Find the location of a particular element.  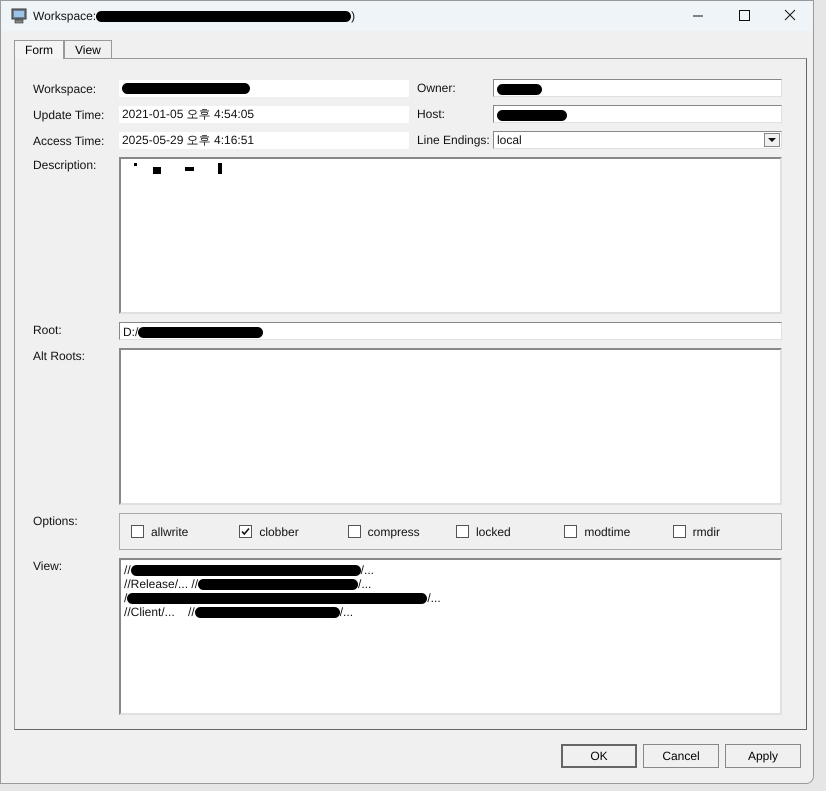

field-label: Owner: is located at coordinates (436, 88).